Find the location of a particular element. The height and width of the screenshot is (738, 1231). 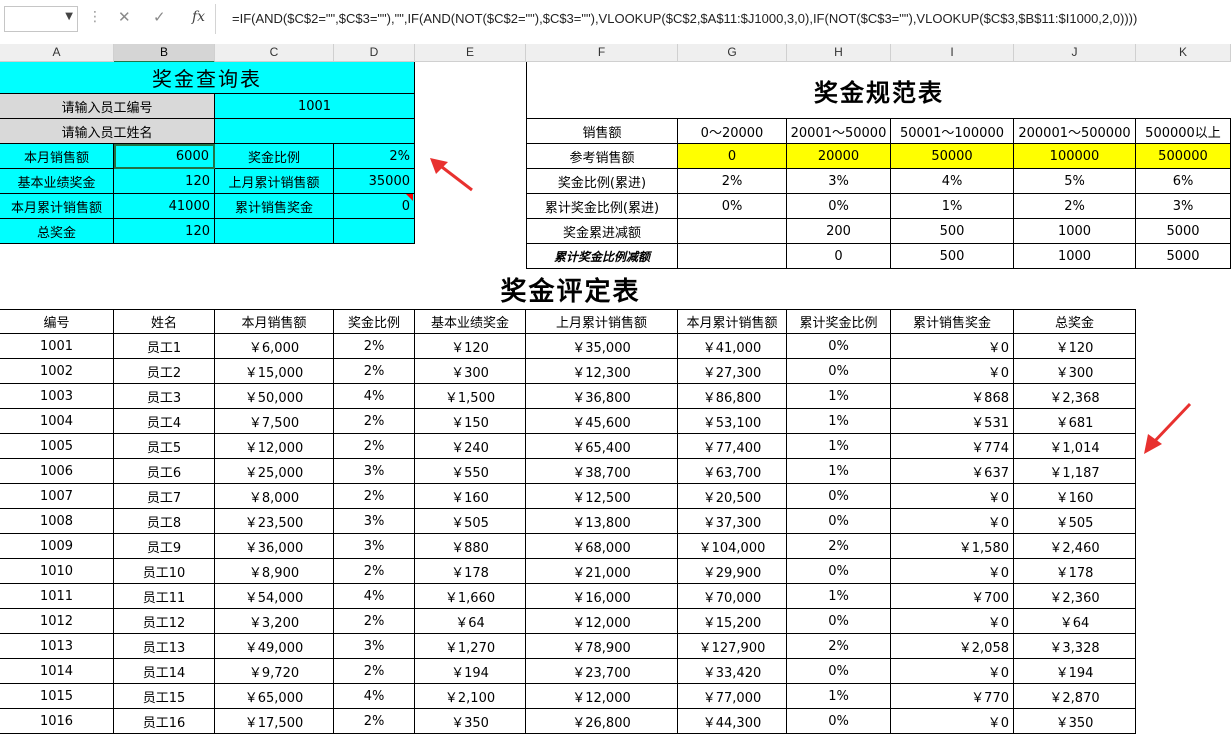

eval-cell-r2c6: ￥86,800 is located at coordinates (732, 396).